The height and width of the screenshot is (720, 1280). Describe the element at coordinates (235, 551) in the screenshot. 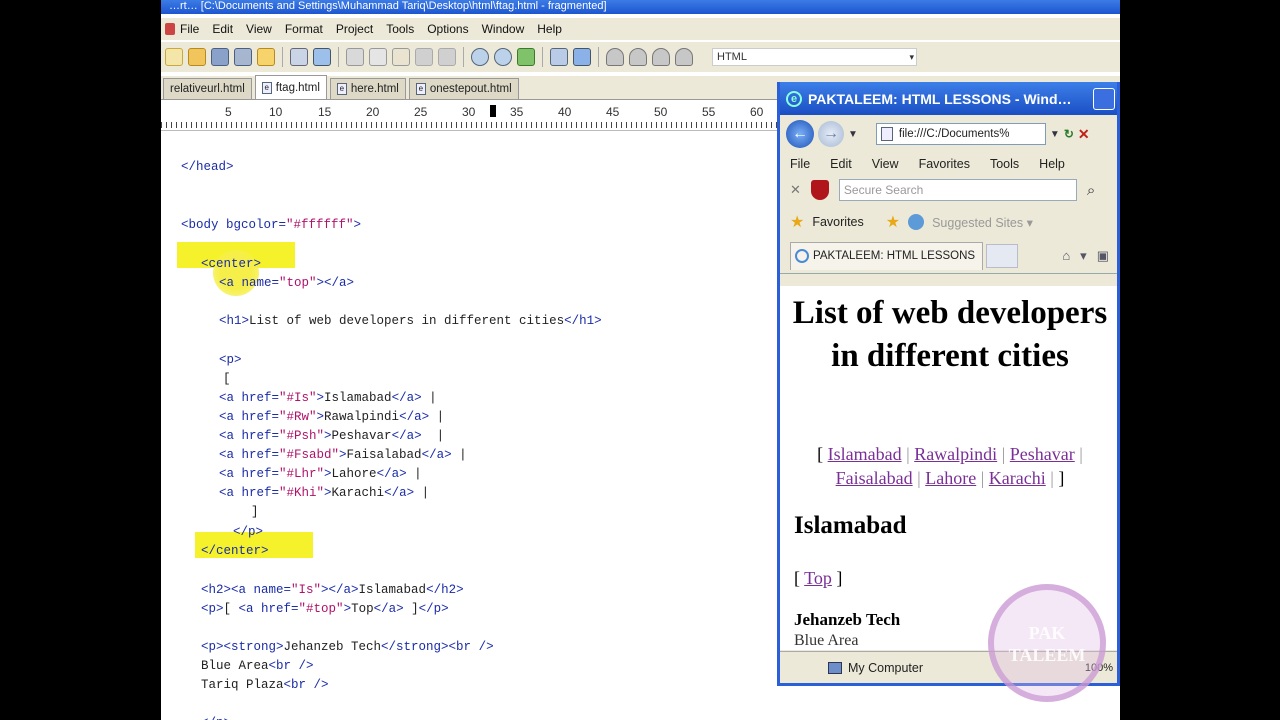

I see `code-line: </center>` at that location.